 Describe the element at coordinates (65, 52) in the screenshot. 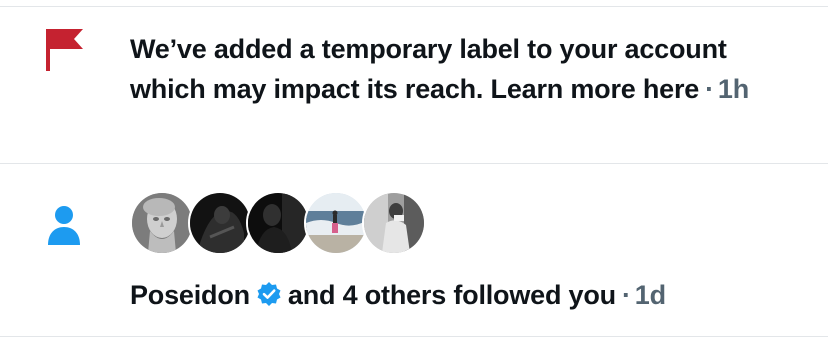

I see `flag-icon` at that location.